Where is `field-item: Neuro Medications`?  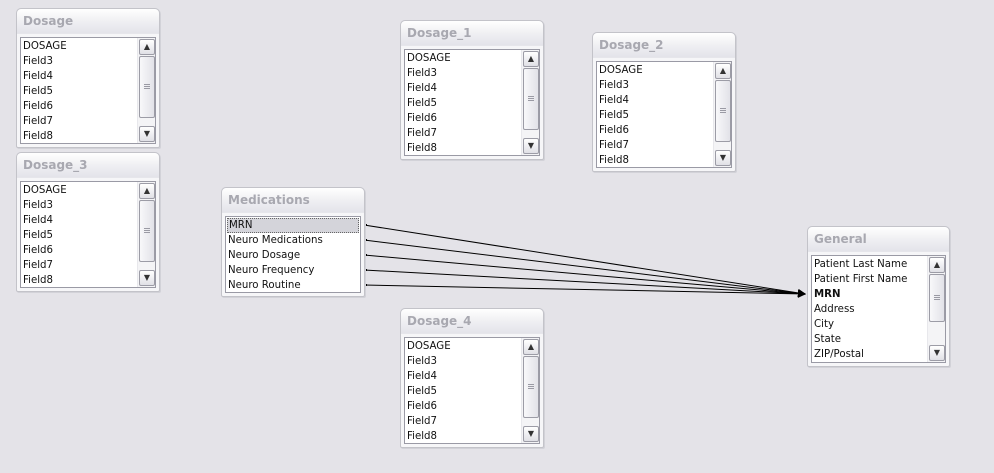 field-item: Neuro Medications is located at coordinates (293, 240).